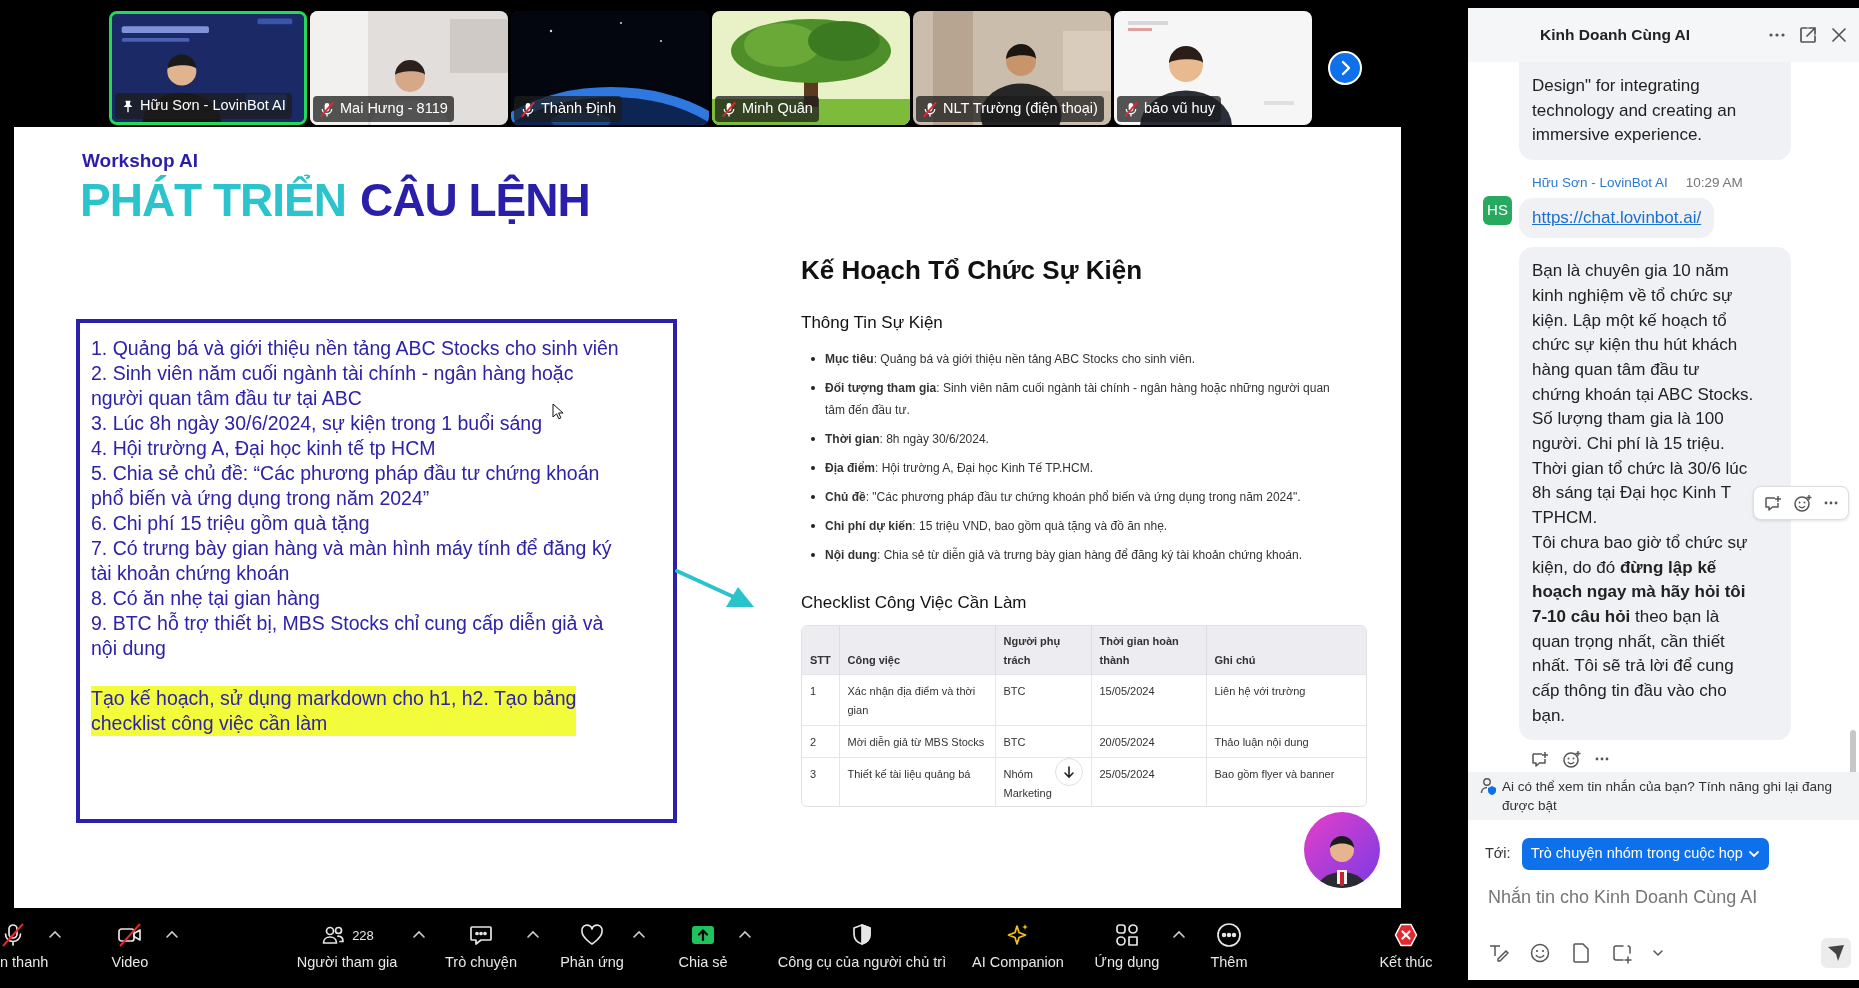  Describe the element at coordinates (1286, 781) in the screenshot. I see `table-cell: Bao gồm flyer và banner` at that location.